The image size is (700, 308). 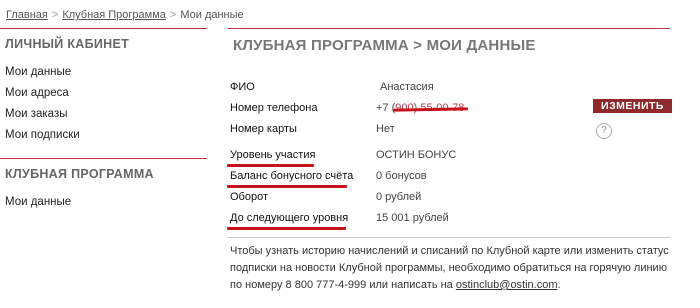 What do you see at coordinates (292, 176) in the screenshot?
I see `balance-label: Баланс бонусного счёта` at bounding box center [292, 176].